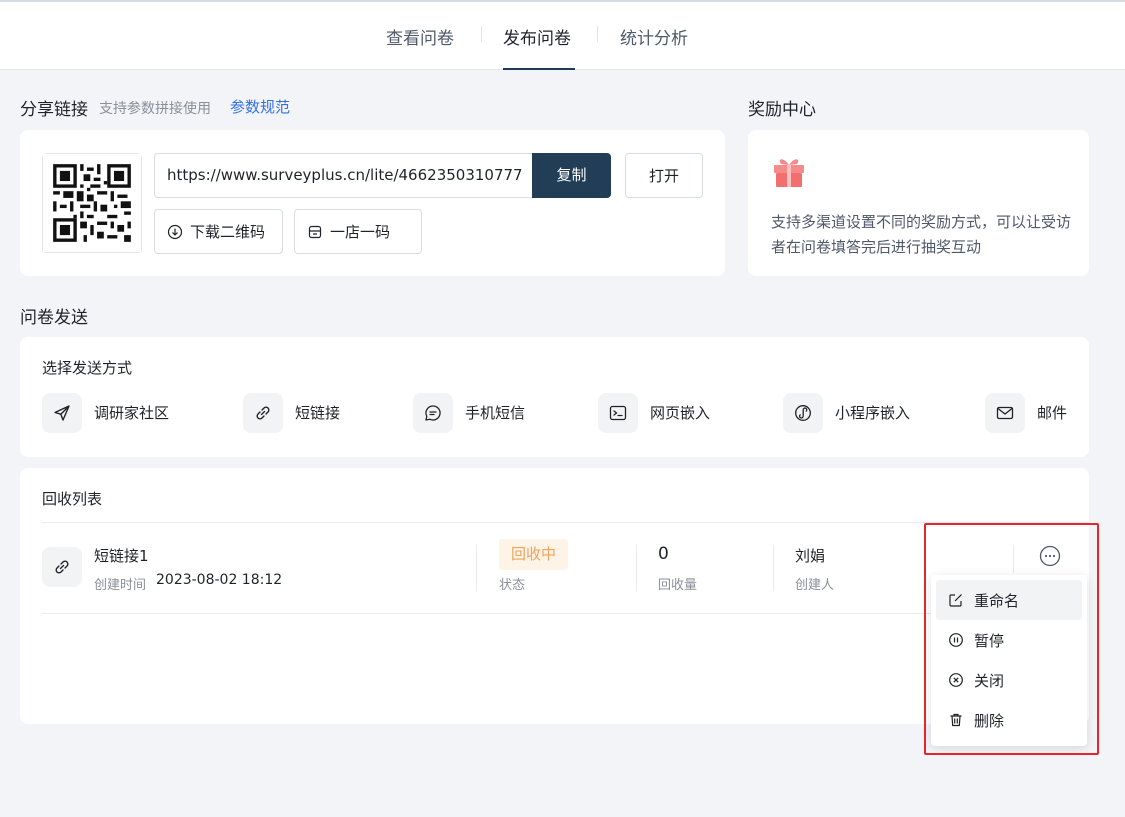 This screenshot has height=817, width=1125. Describe the element at coordinates (989, 680) in the screenshot. I see `menu-item-label: 关闭` at that location.